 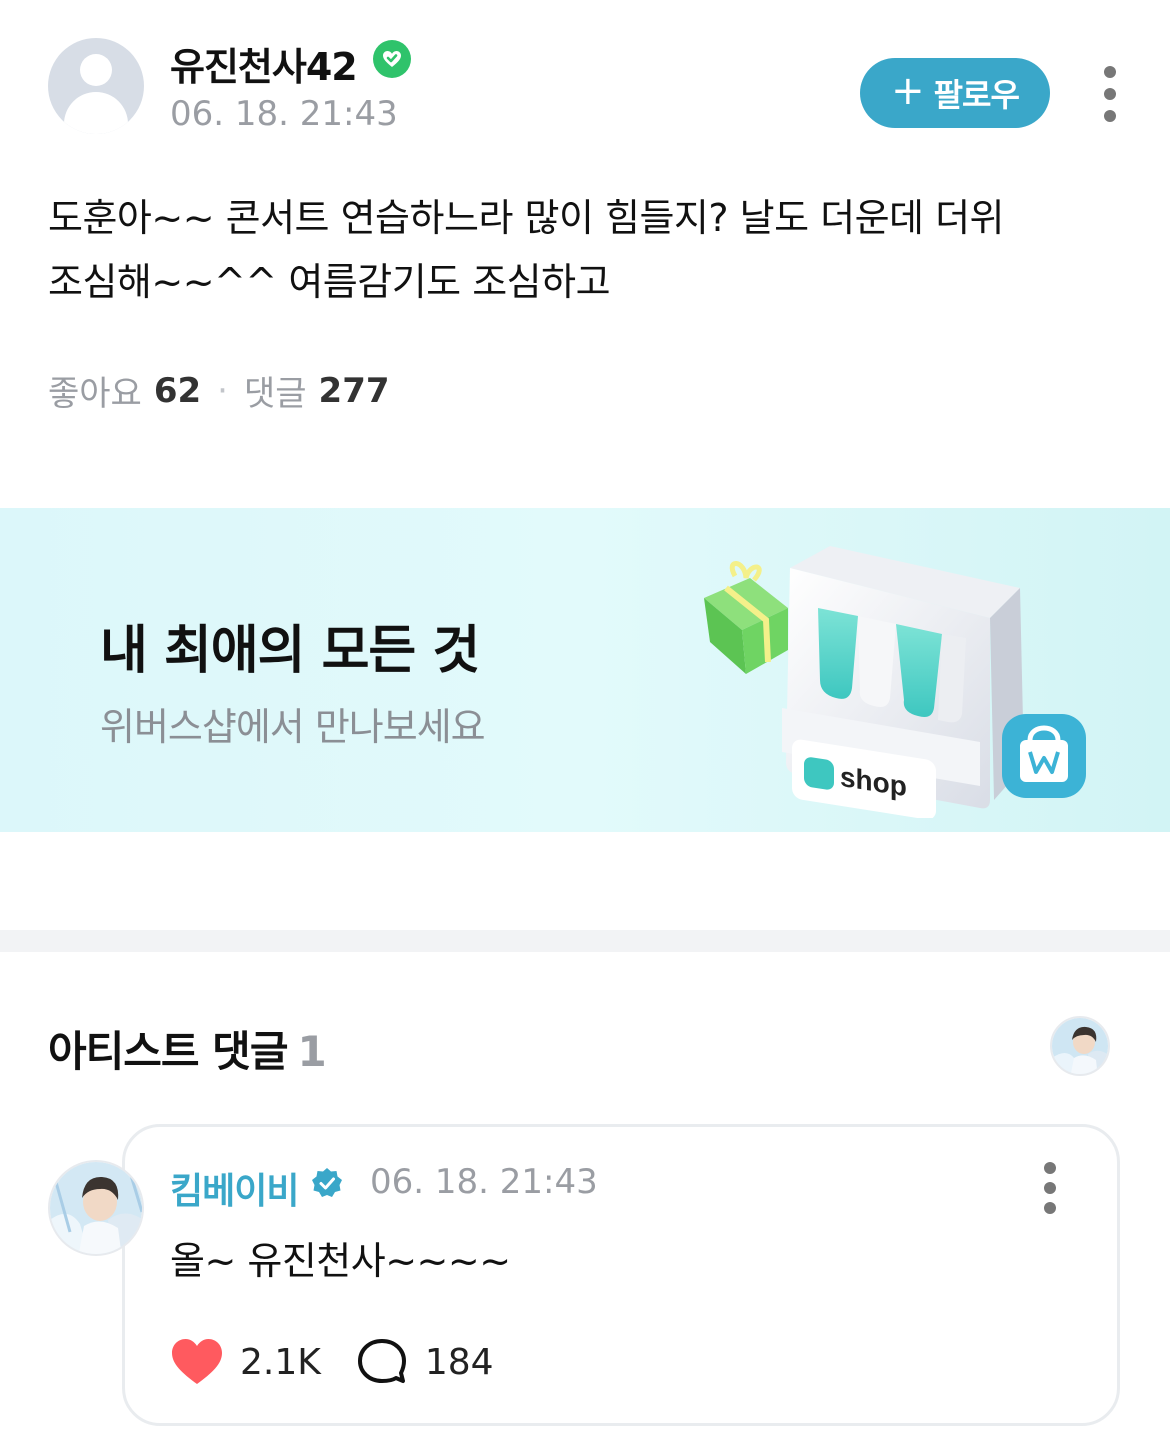 What do you see at coordinates (197, 1362) in the screenshot?
I see `heart-icon` at bounding box center [197, 1362].